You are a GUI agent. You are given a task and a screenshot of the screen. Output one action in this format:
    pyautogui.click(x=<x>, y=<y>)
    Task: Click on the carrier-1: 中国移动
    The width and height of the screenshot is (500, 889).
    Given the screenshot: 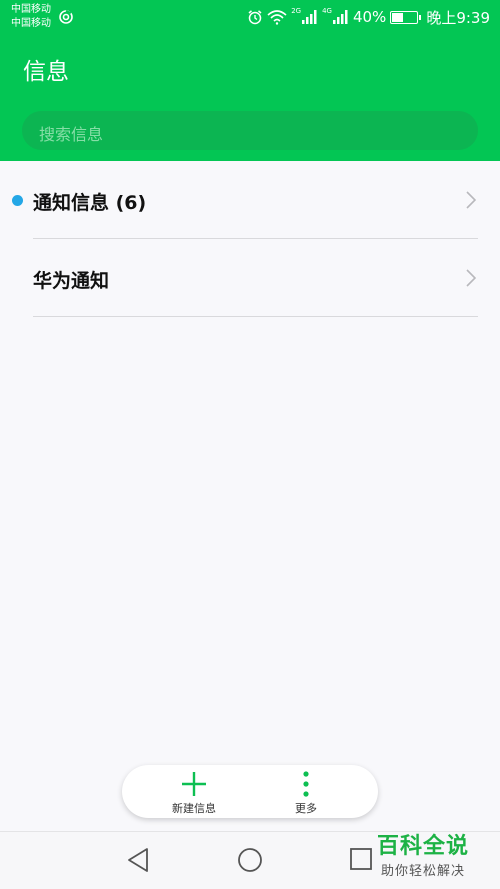 What is the action you would take?
    pyautogui.click(x=31, y=9)
    